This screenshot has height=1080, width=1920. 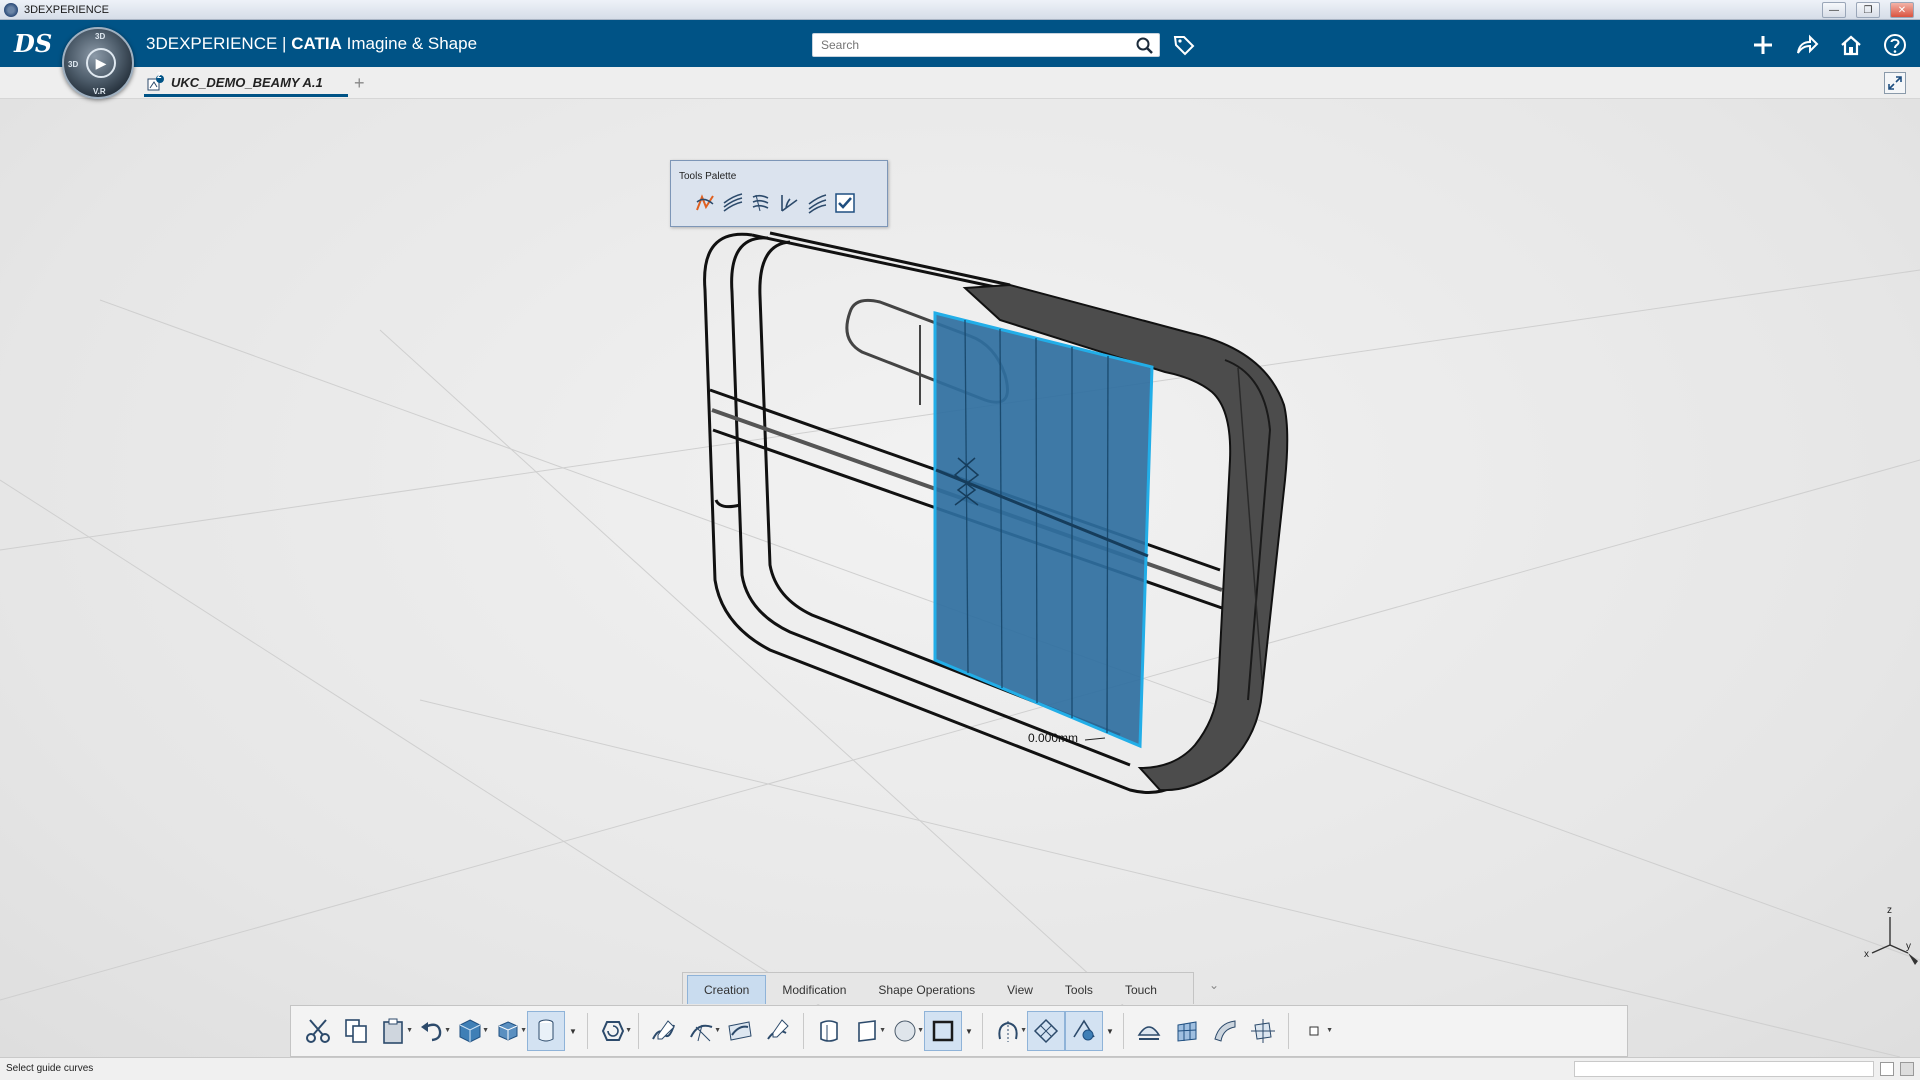 I want to click on brand-label: 3DEXPERIENCE, so click(x=212, y=43).